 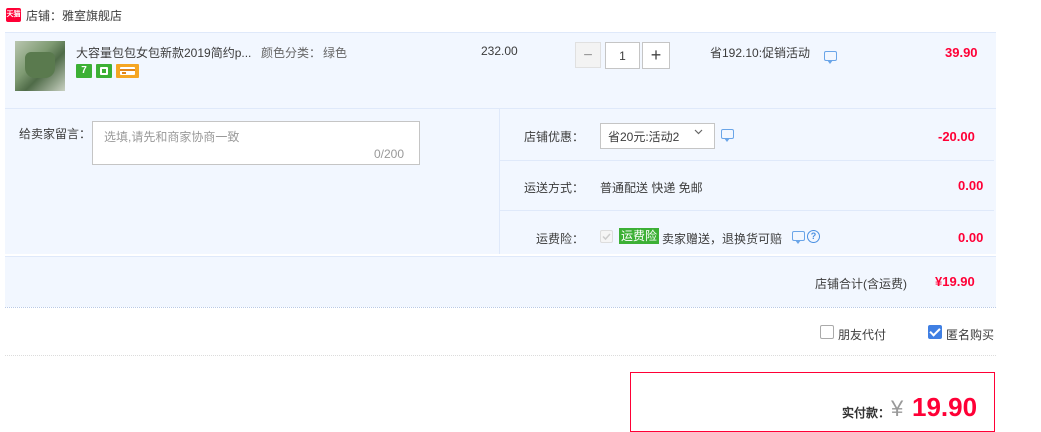 I want to click on insurance-chat-icon, so click(x=798, y=237).